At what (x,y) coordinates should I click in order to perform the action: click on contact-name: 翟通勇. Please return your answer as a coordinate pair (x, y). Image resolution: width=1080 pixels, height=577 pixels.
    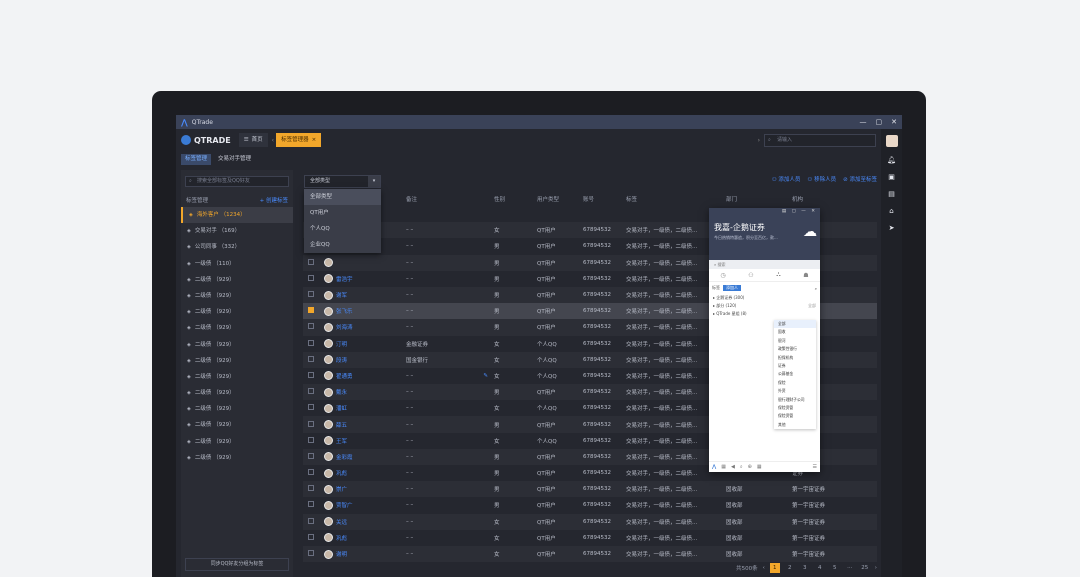
    Looking at the image, I should click on (344, 376).